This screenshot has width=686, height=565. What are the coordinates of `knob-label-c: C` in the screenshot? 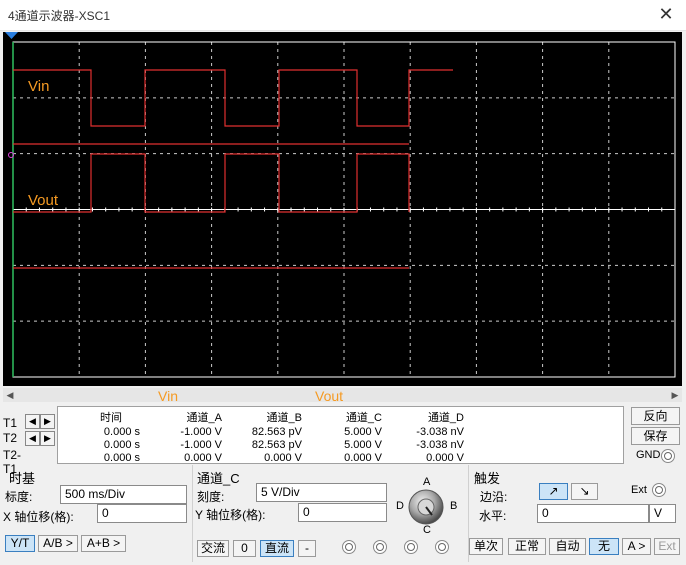 It's located at (427, 530).